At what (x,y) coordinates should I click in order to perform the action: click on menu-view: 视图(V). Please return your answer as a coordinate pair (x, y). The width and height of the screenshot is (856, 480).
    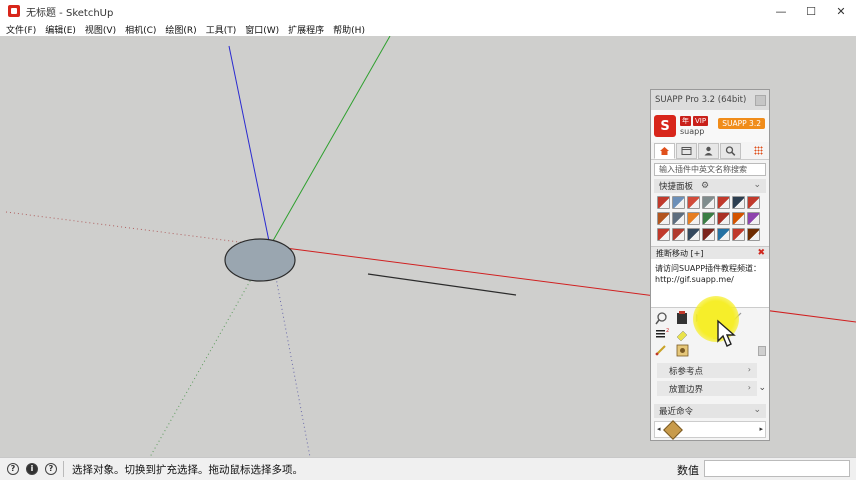
    Looking at the image, I should click on (100, 29).